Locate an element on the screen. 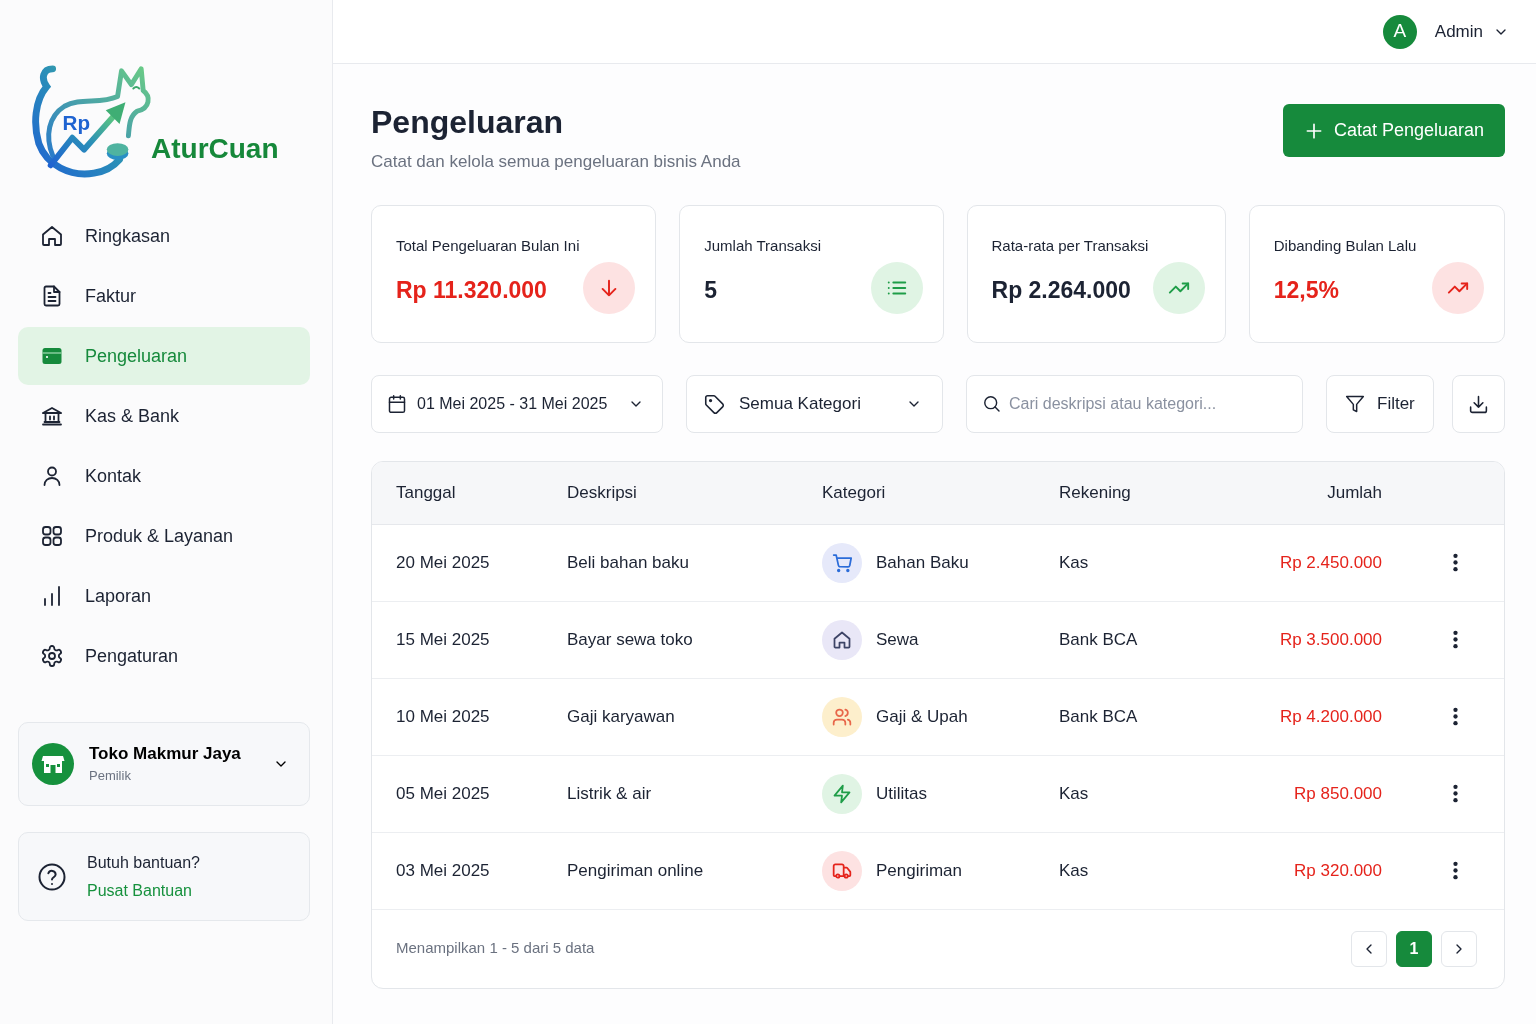  date-cell: 03 Mei 2025 is located at coordinates (443, 870).